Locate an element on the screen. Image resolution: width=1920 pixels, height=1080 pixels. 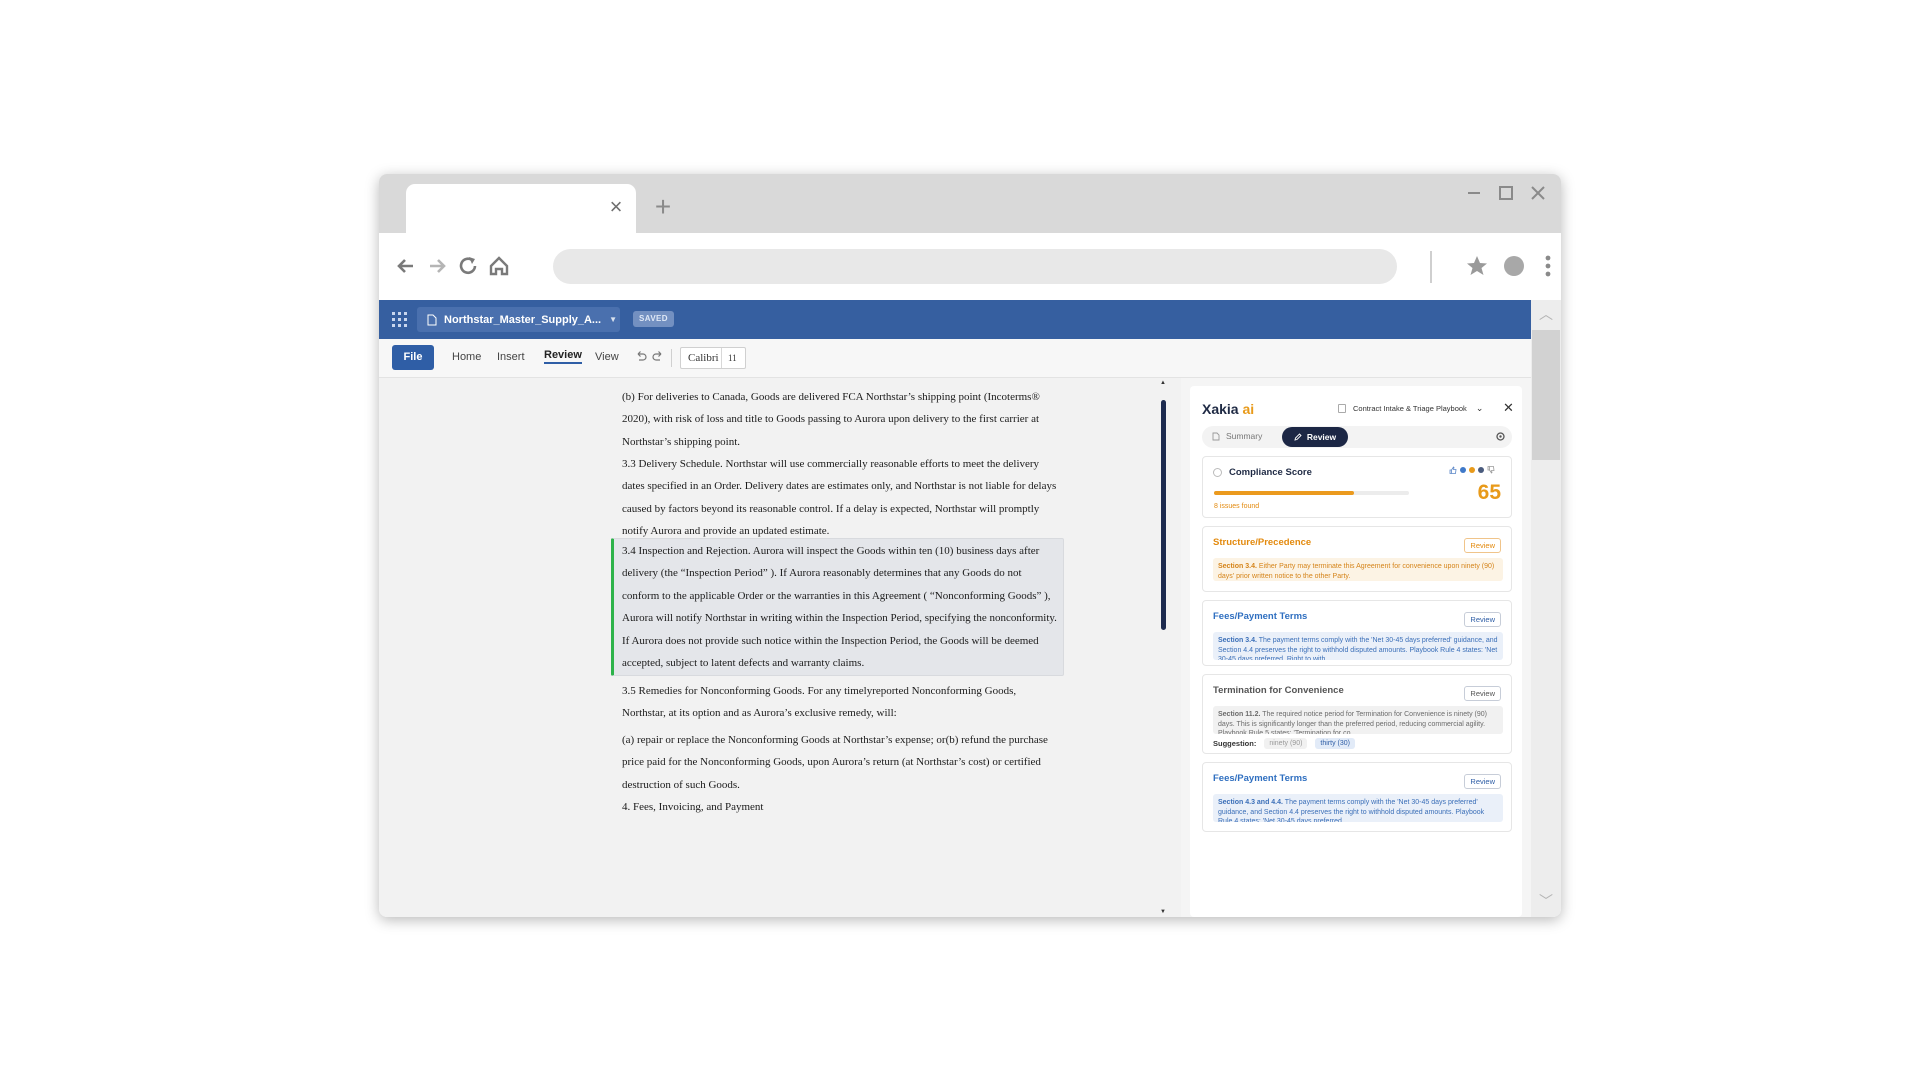
doc-heading: 4. Fees, Invoicing, and Payment is located at coordinates (693, 807).